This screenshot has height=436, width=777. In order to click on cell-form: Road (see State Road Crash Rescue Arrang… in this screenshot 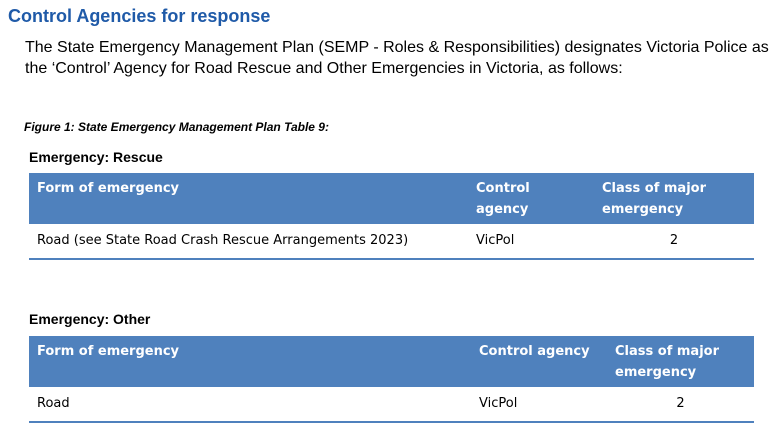, I will do `click(248, 242)`.